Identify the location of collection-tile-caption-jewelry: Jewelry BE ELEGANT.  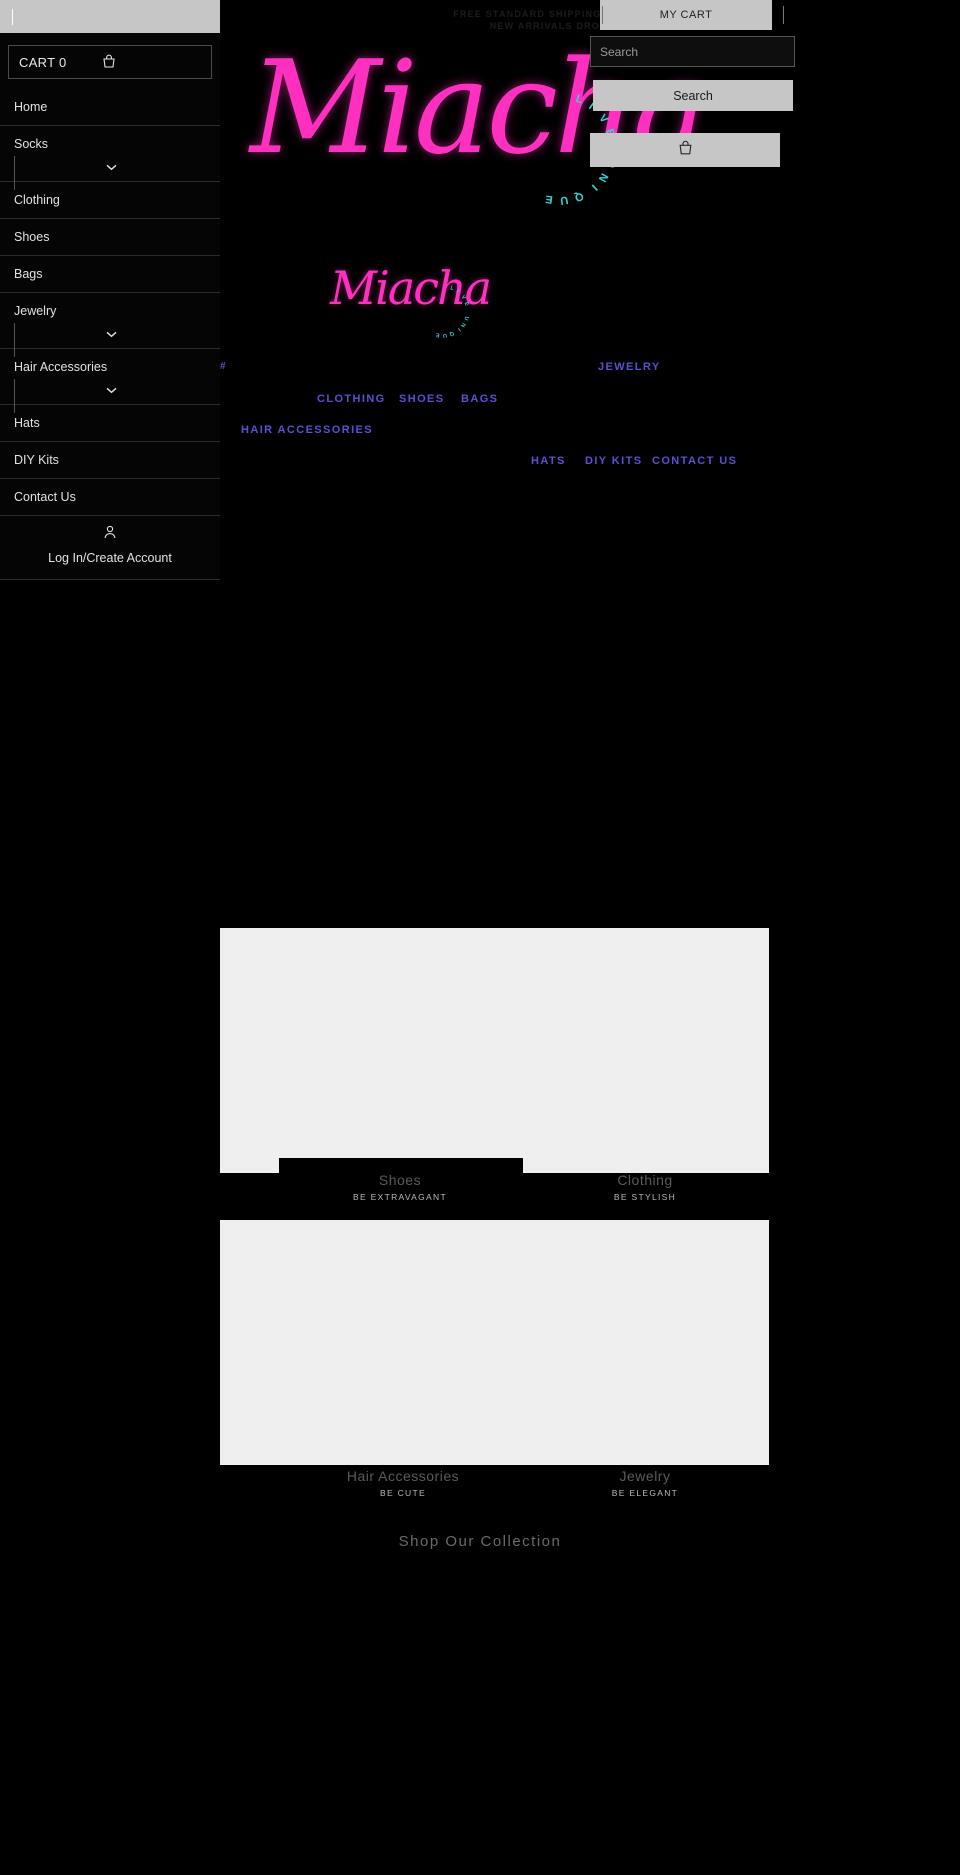
(645, 1483).